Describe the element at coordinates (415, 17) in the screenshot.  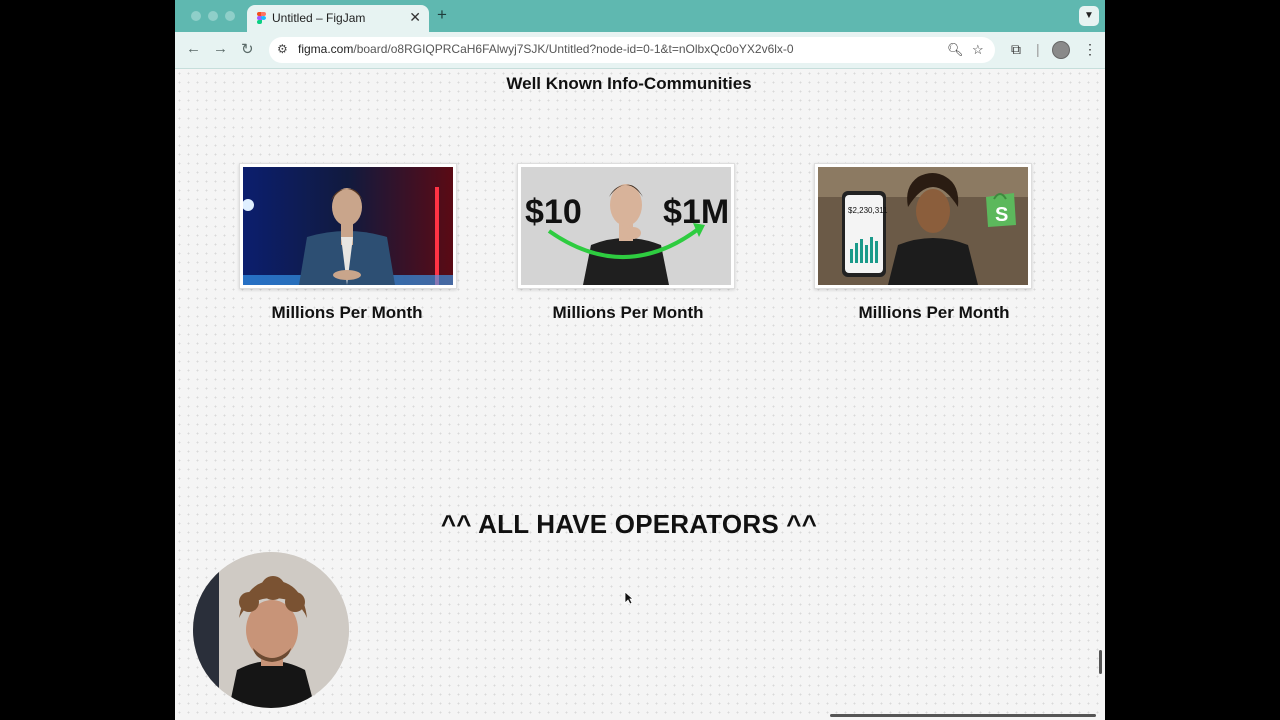
I see `close-icon: ✕` at that location.